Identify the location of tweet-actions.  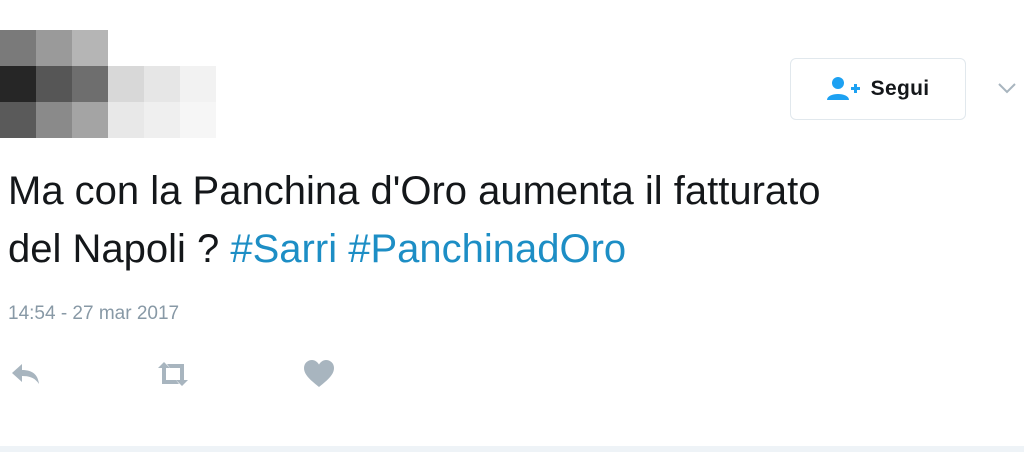
(200, 374).